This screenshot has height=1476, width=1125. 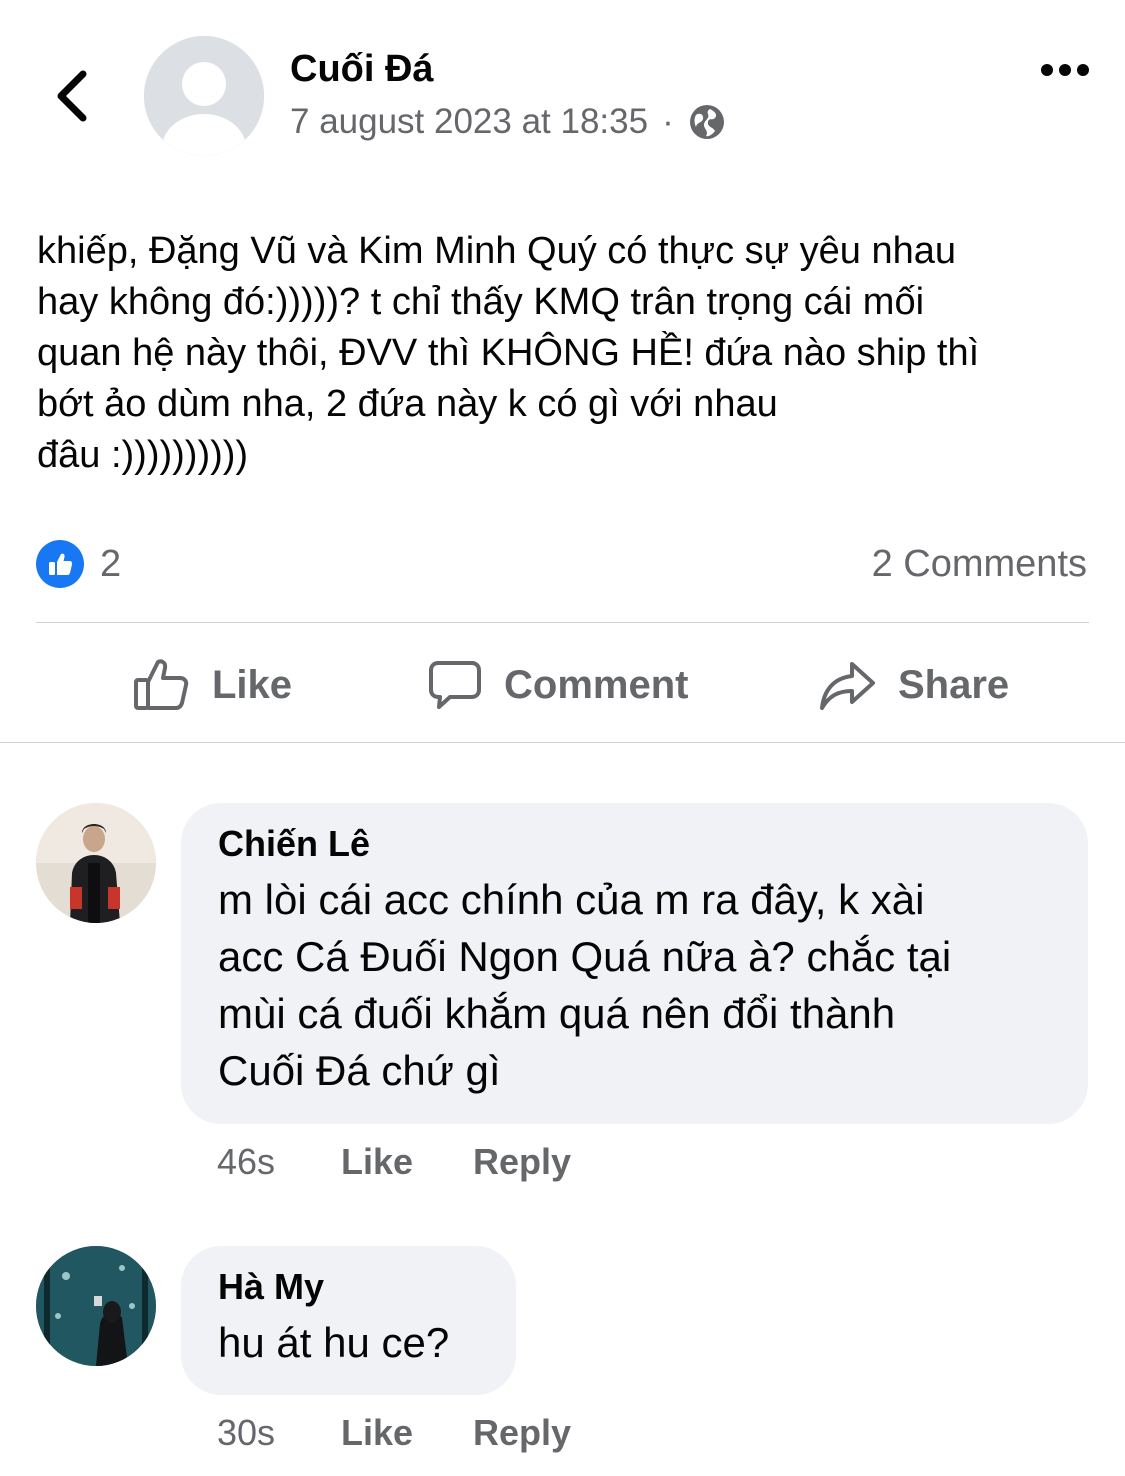 I want to click on author-avatar, so click(x=204, y=96).